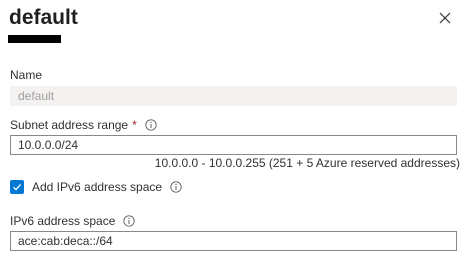 This screenshot has width=474, height=259. What do you see at coordinates (43, 17) in the screenshot?
I see `panel-title: default` at bounding box center [43, 17].